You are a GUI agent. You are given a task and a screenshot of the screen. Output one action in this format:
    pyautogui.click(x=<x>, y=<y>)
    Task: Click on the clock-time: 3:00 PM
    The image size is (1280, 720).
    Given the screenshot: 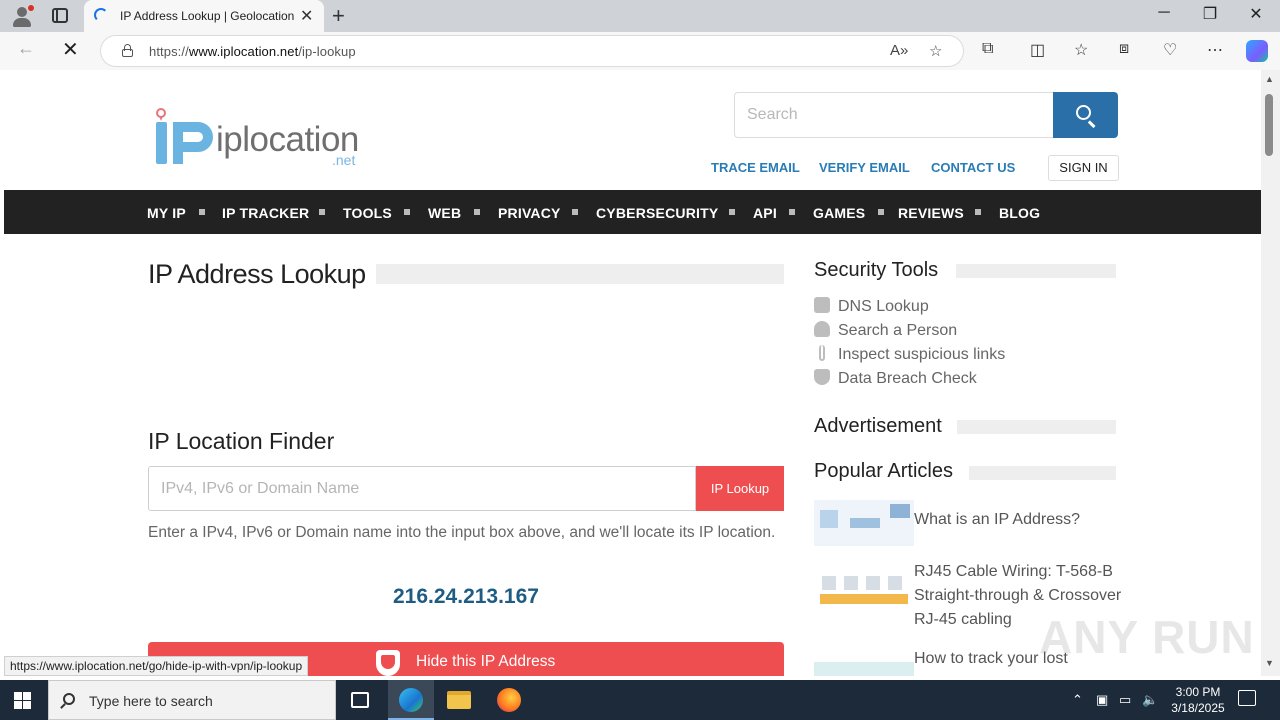 What is the action you would take?
    pyautogui.click(x=1198, y=692)
    